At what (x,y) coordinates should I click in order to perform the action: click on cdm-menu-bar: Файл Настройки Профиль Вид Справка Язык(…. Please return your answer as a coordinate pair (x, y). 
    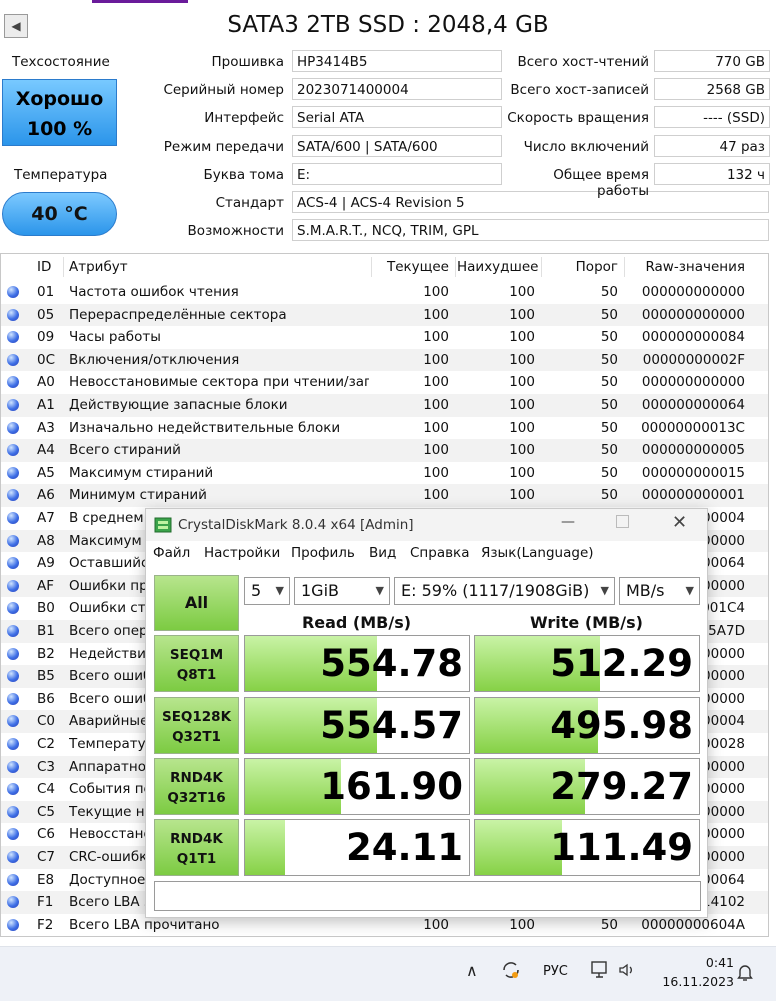
    Looking at the image, I should click on (426, 554).